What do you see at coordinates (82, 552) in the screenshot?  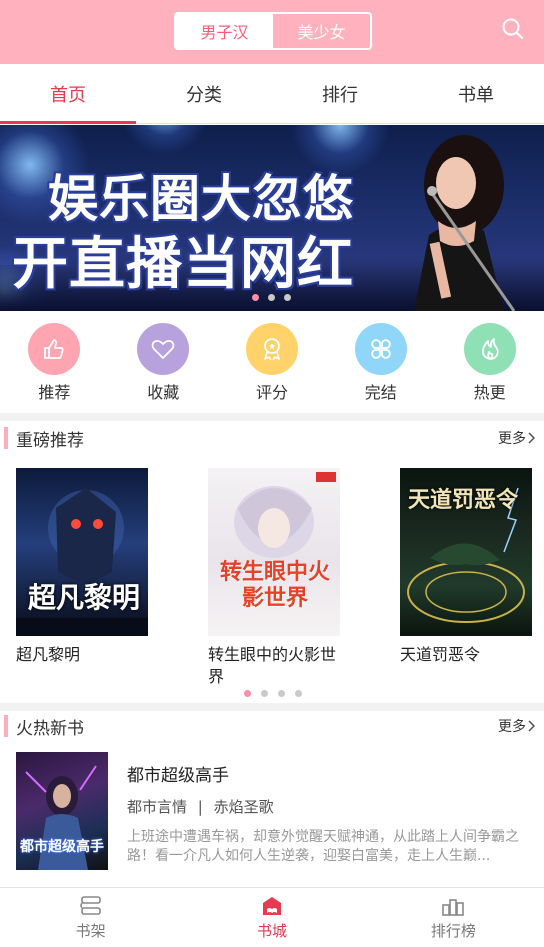 I see `book-cover: 超凡黎明` at bounding box center [82, 552].